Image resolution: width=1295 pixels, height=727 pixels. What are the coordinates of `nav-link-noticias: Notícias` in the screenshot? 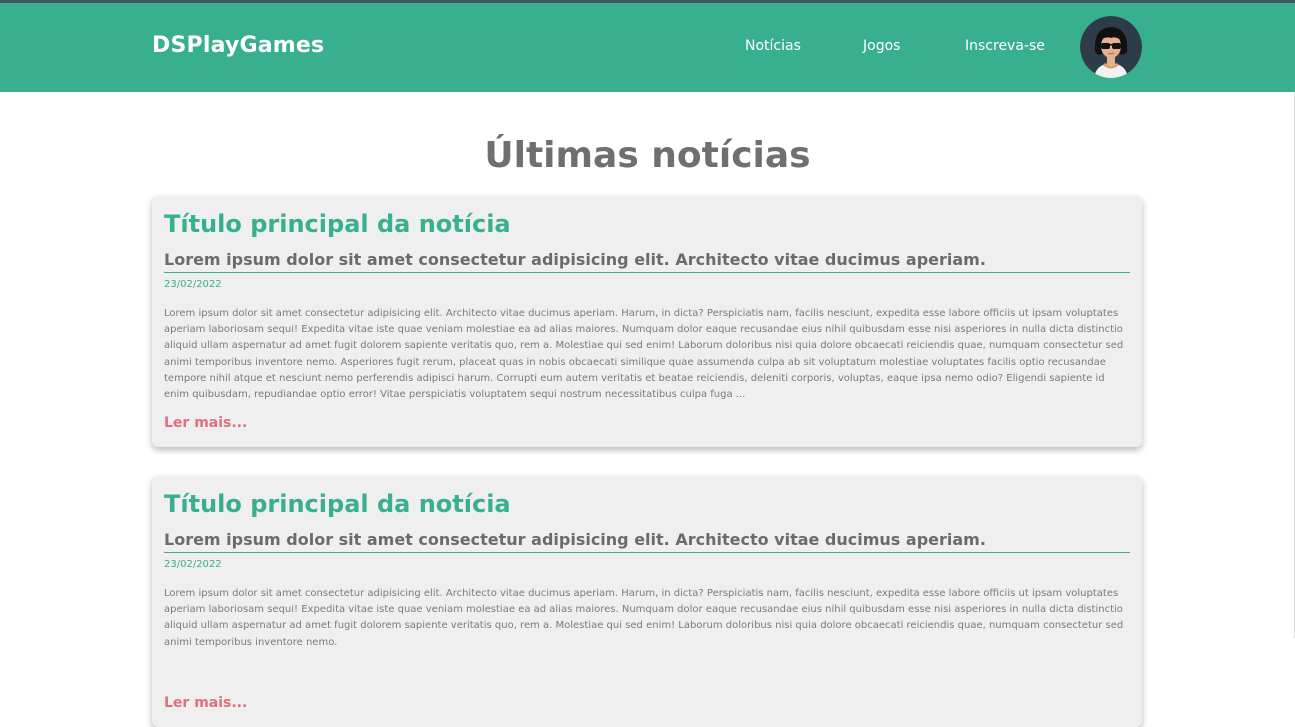 It's located at (773, 46).